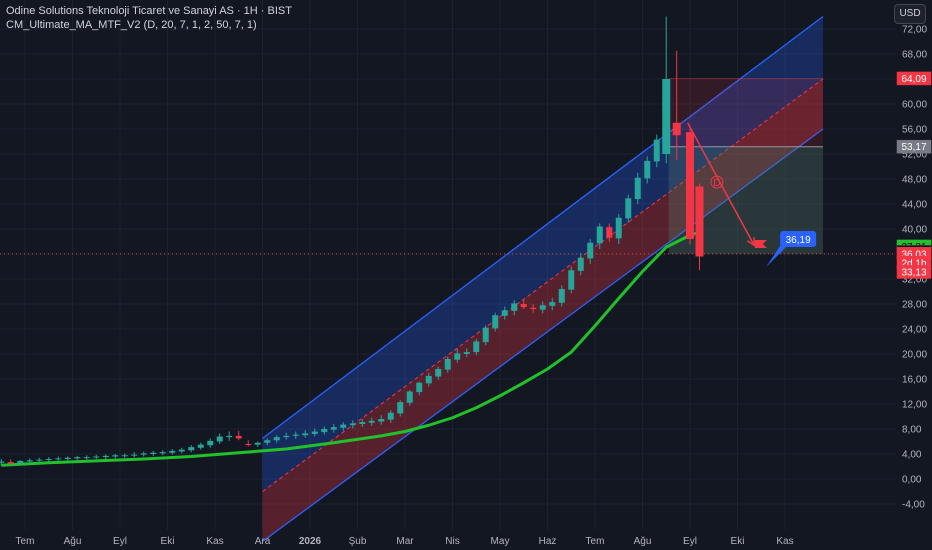 The height and width of the screenshot is (550, 932). Describe the element at coordinates (643, 541) in the screenshot. I see `x-tick-label: Ağu` at that location.